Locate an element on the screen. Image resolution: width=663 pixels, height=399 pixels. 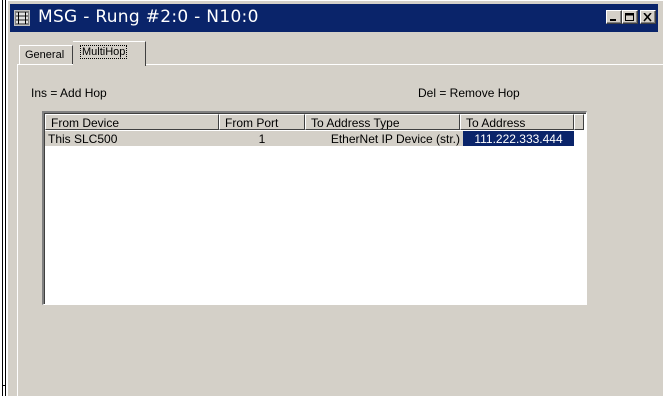
maximize-icon is located at coordinates (629, 17).